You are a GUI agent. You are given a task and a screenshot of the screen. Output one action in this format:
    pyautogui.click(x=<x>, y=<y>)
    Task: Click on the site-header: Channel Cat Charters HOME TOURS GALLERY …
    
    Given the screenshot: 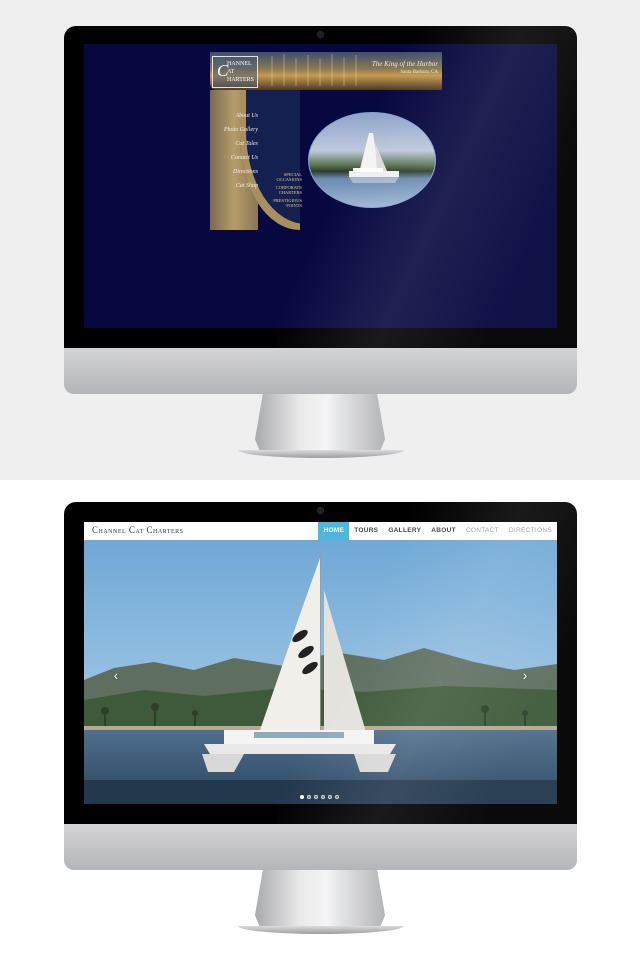 What is the action you would take?
    pyautogui.click(x=320, y=531)
    